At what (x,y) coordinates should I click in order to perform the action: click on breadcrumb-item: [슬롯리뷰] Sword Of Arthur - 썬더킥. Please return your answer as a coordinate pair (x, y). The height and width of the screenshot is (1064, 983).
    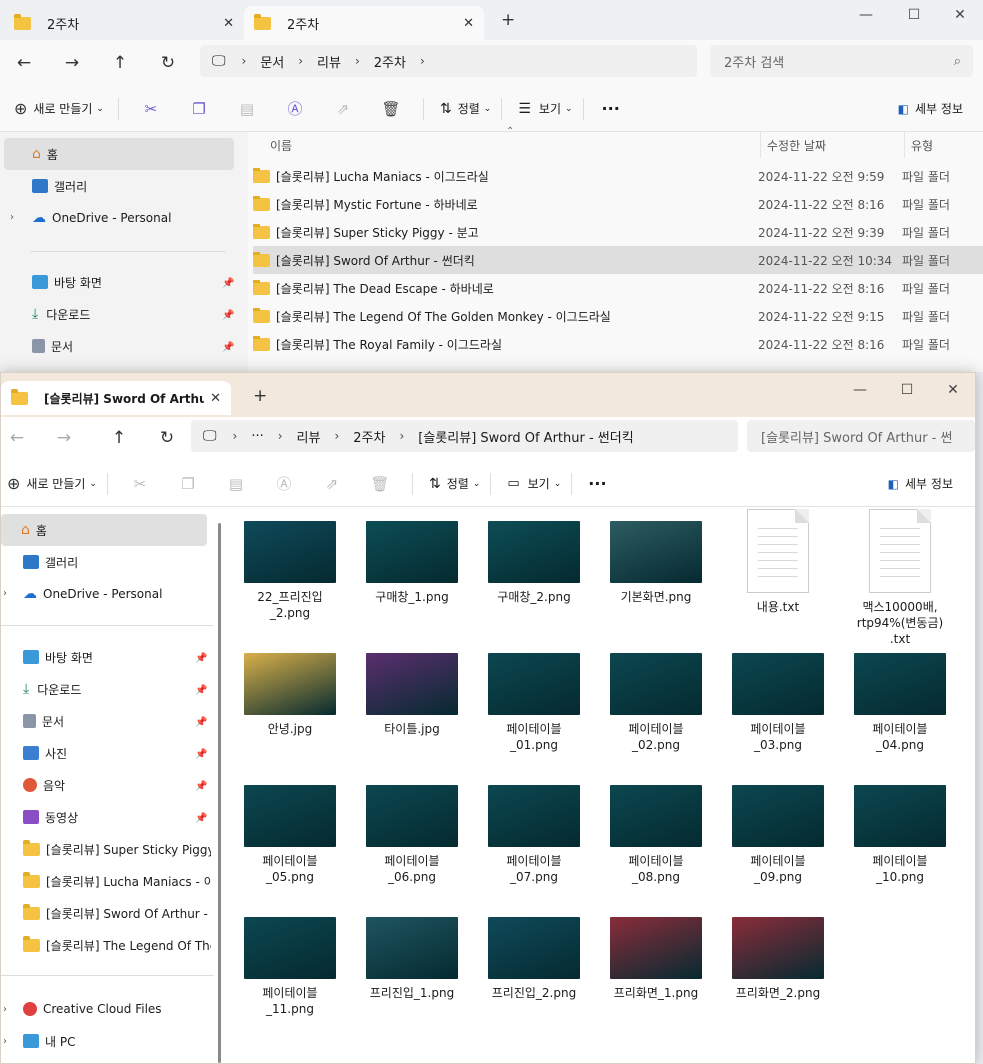
    Looking at the image, I should click on (525, 436).